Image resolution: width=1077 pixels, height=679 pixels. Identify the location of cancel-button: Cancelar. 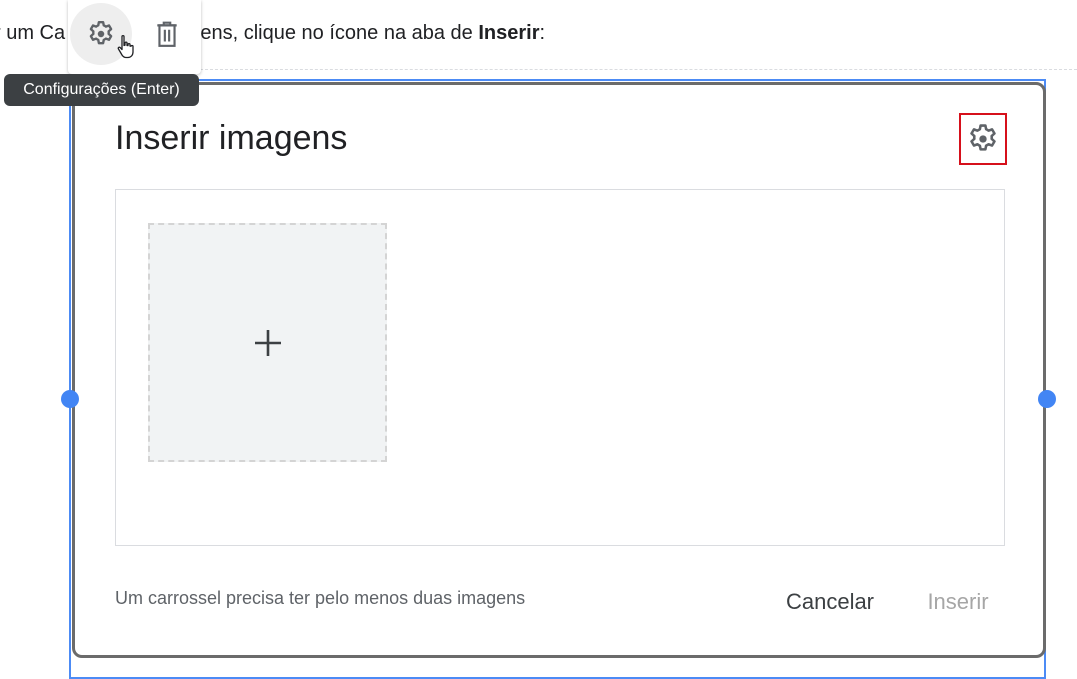
(830, 602).